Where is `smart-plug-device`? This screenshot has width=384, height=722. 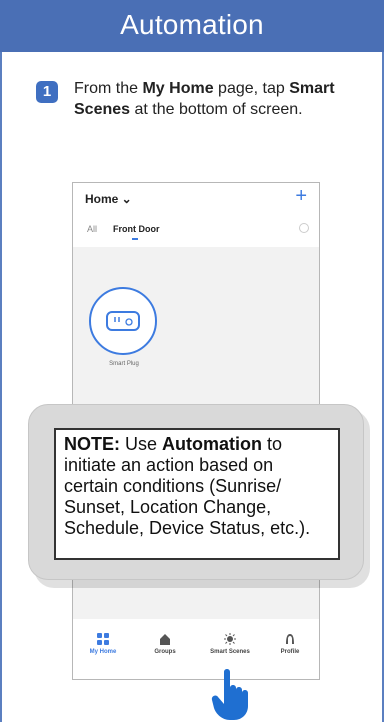 smart-plug-device is located at coordinates (123, 321).